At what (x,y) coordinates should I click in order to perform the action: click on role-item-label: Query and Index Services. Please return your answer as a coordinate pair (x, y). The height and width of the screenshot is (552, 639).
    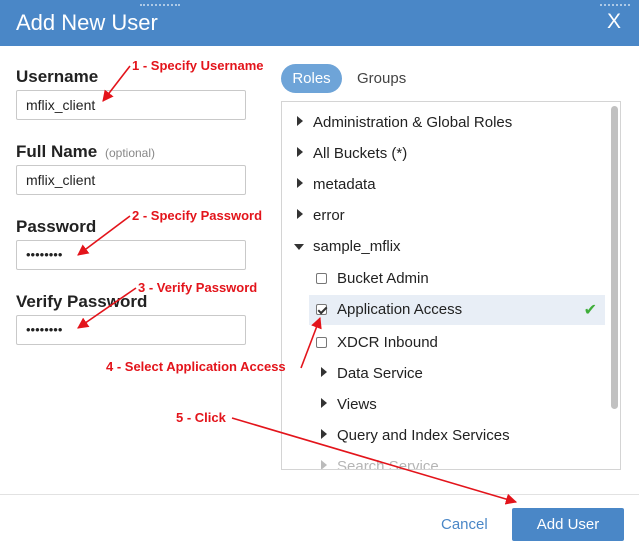
    Looking at the image, I should click on (423, 435).